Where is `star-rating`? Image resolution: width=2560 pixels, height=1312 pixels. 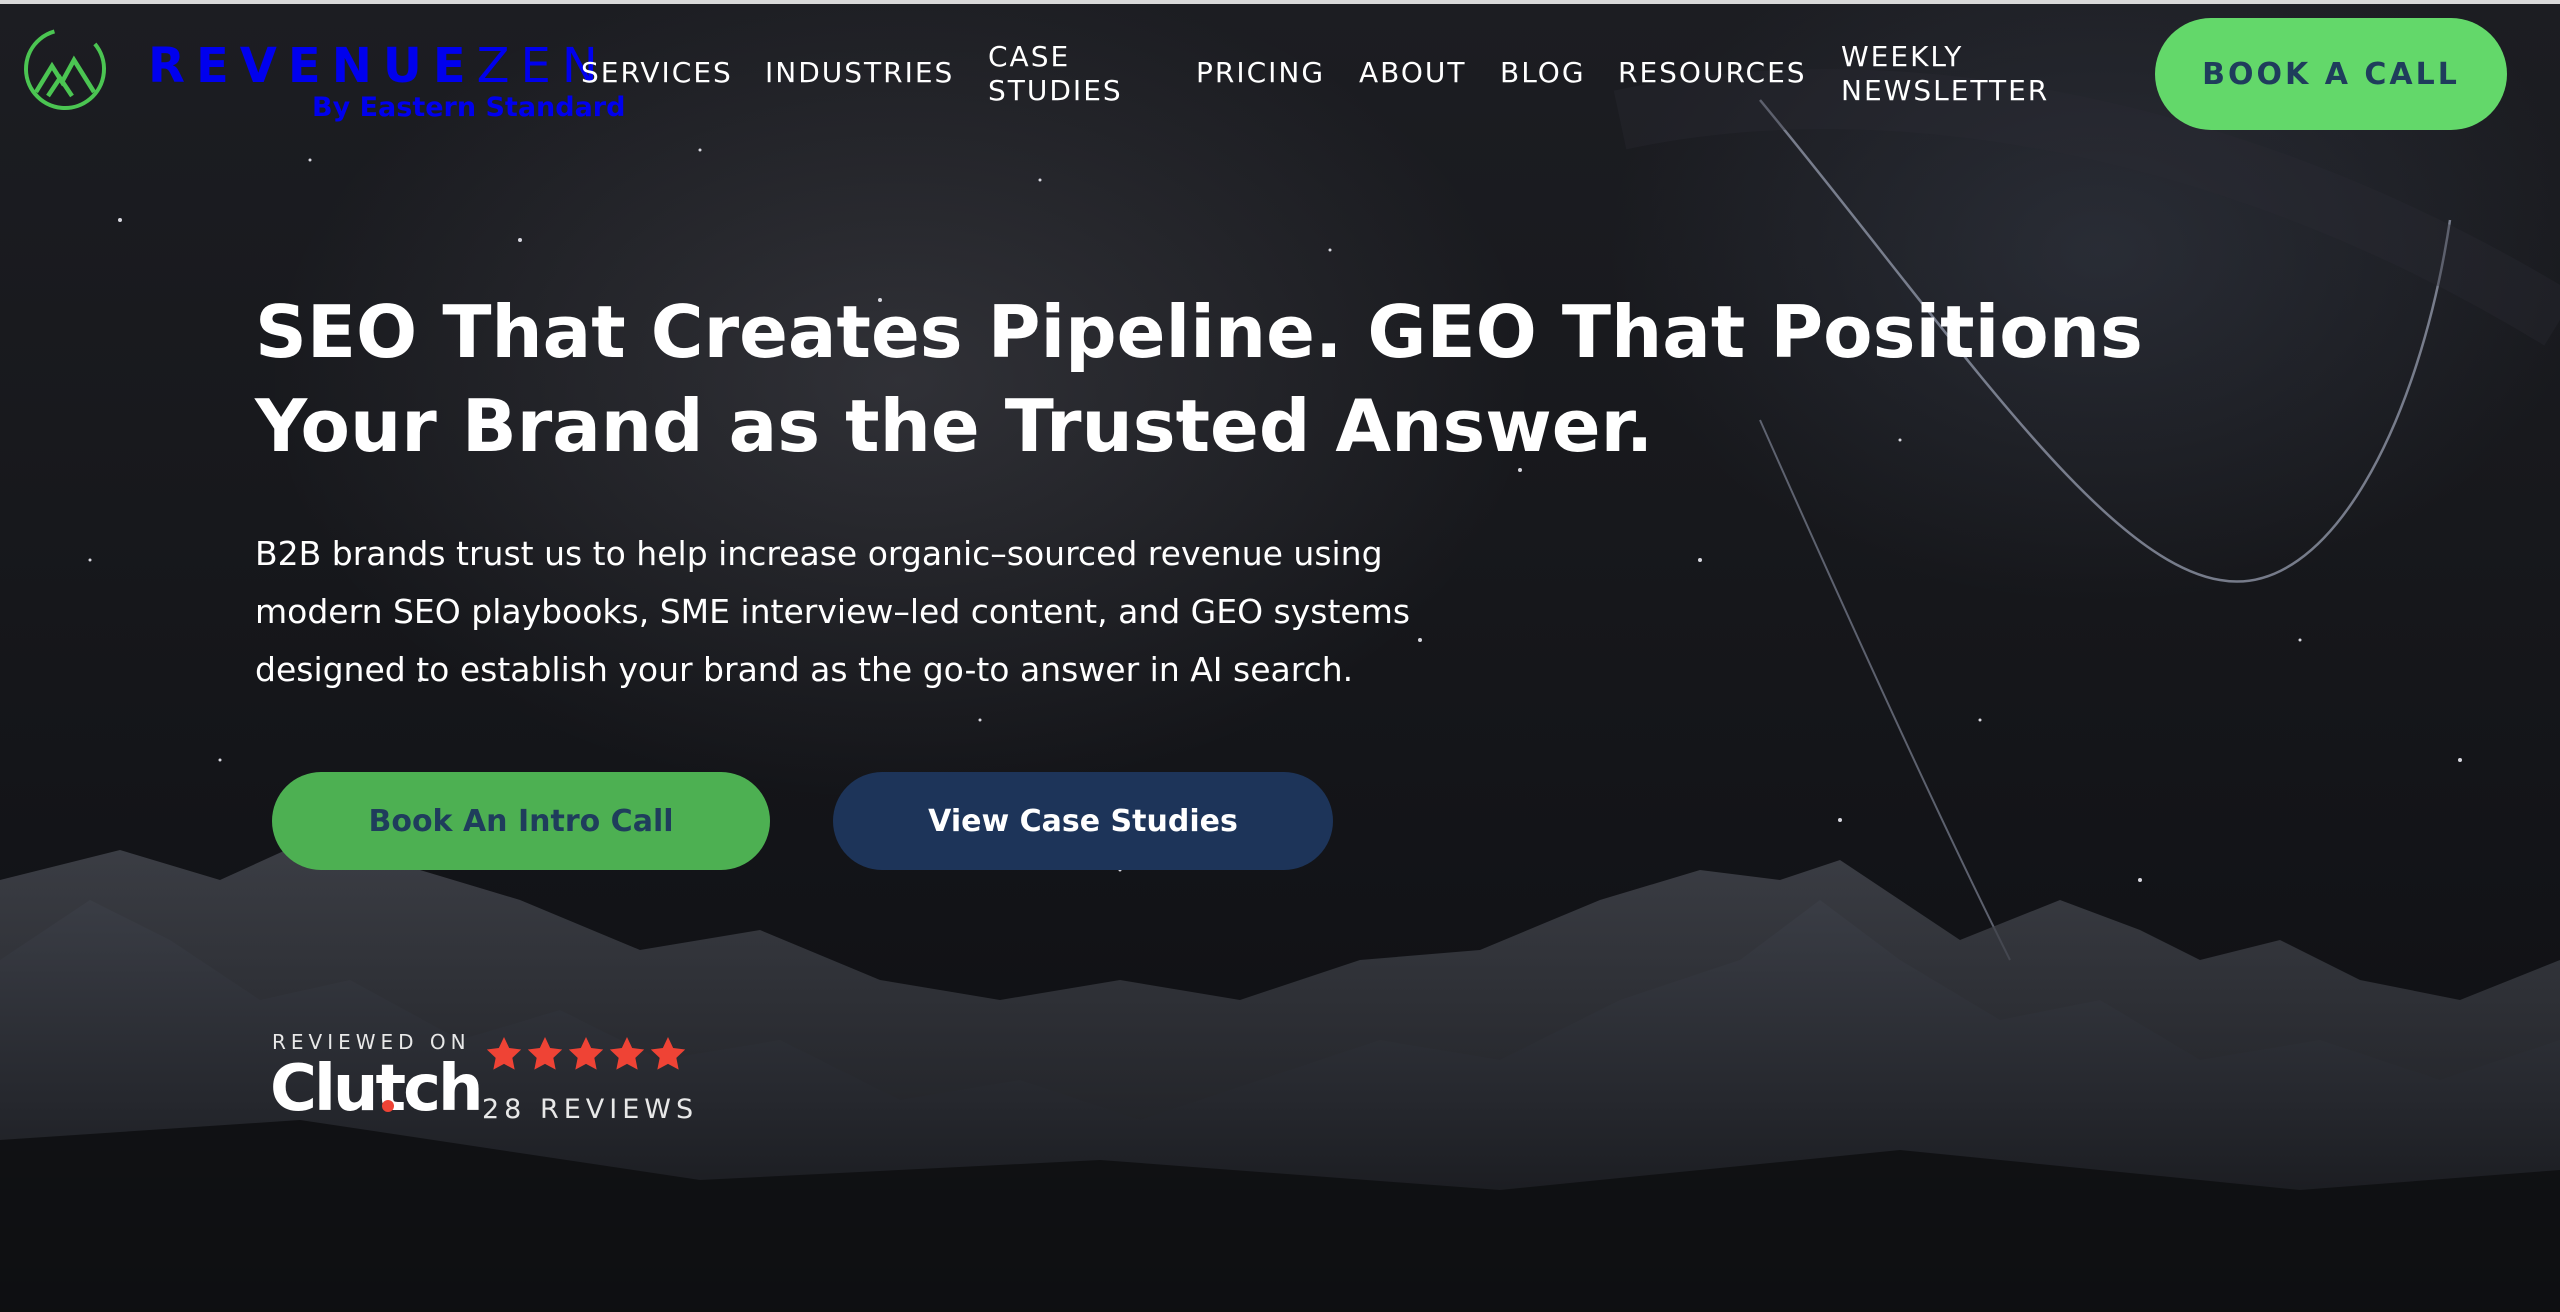
star-rating is located at coordinates (586, 1056).